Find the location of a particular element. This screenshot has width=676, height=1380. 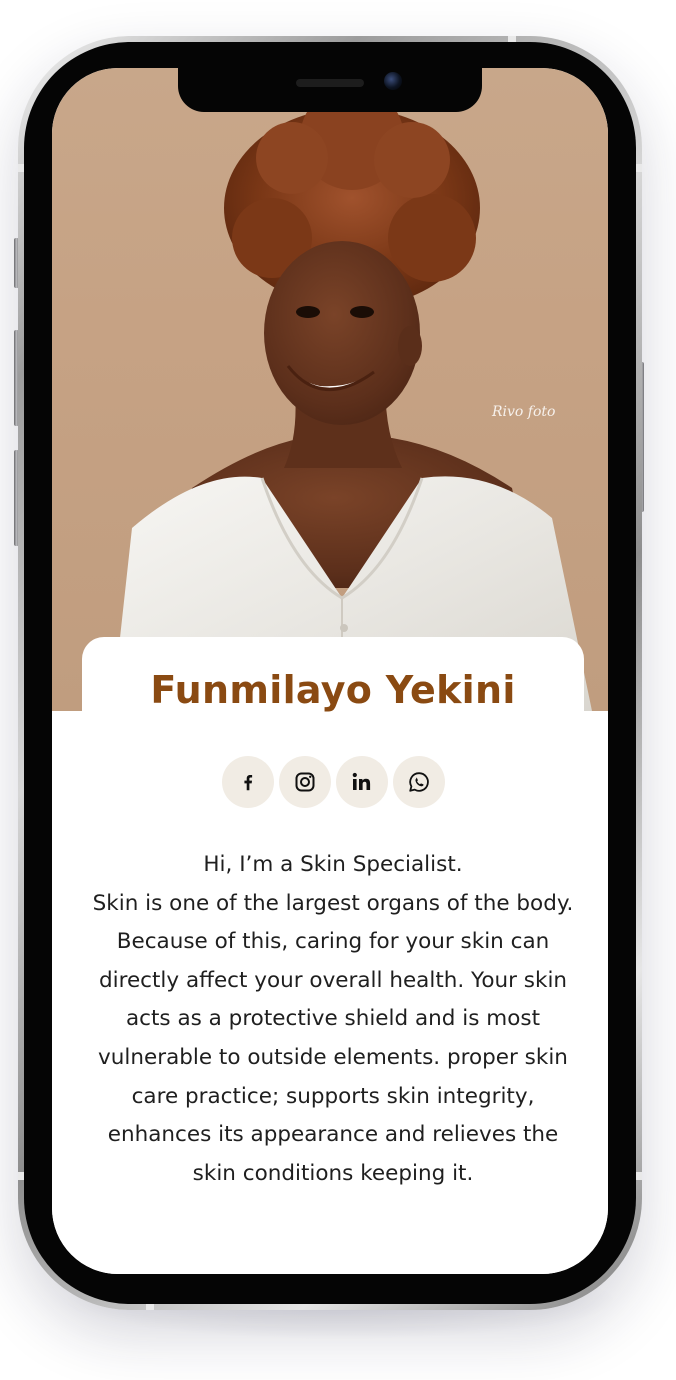

whatsapp-icon is located at coordinates (419, 782).